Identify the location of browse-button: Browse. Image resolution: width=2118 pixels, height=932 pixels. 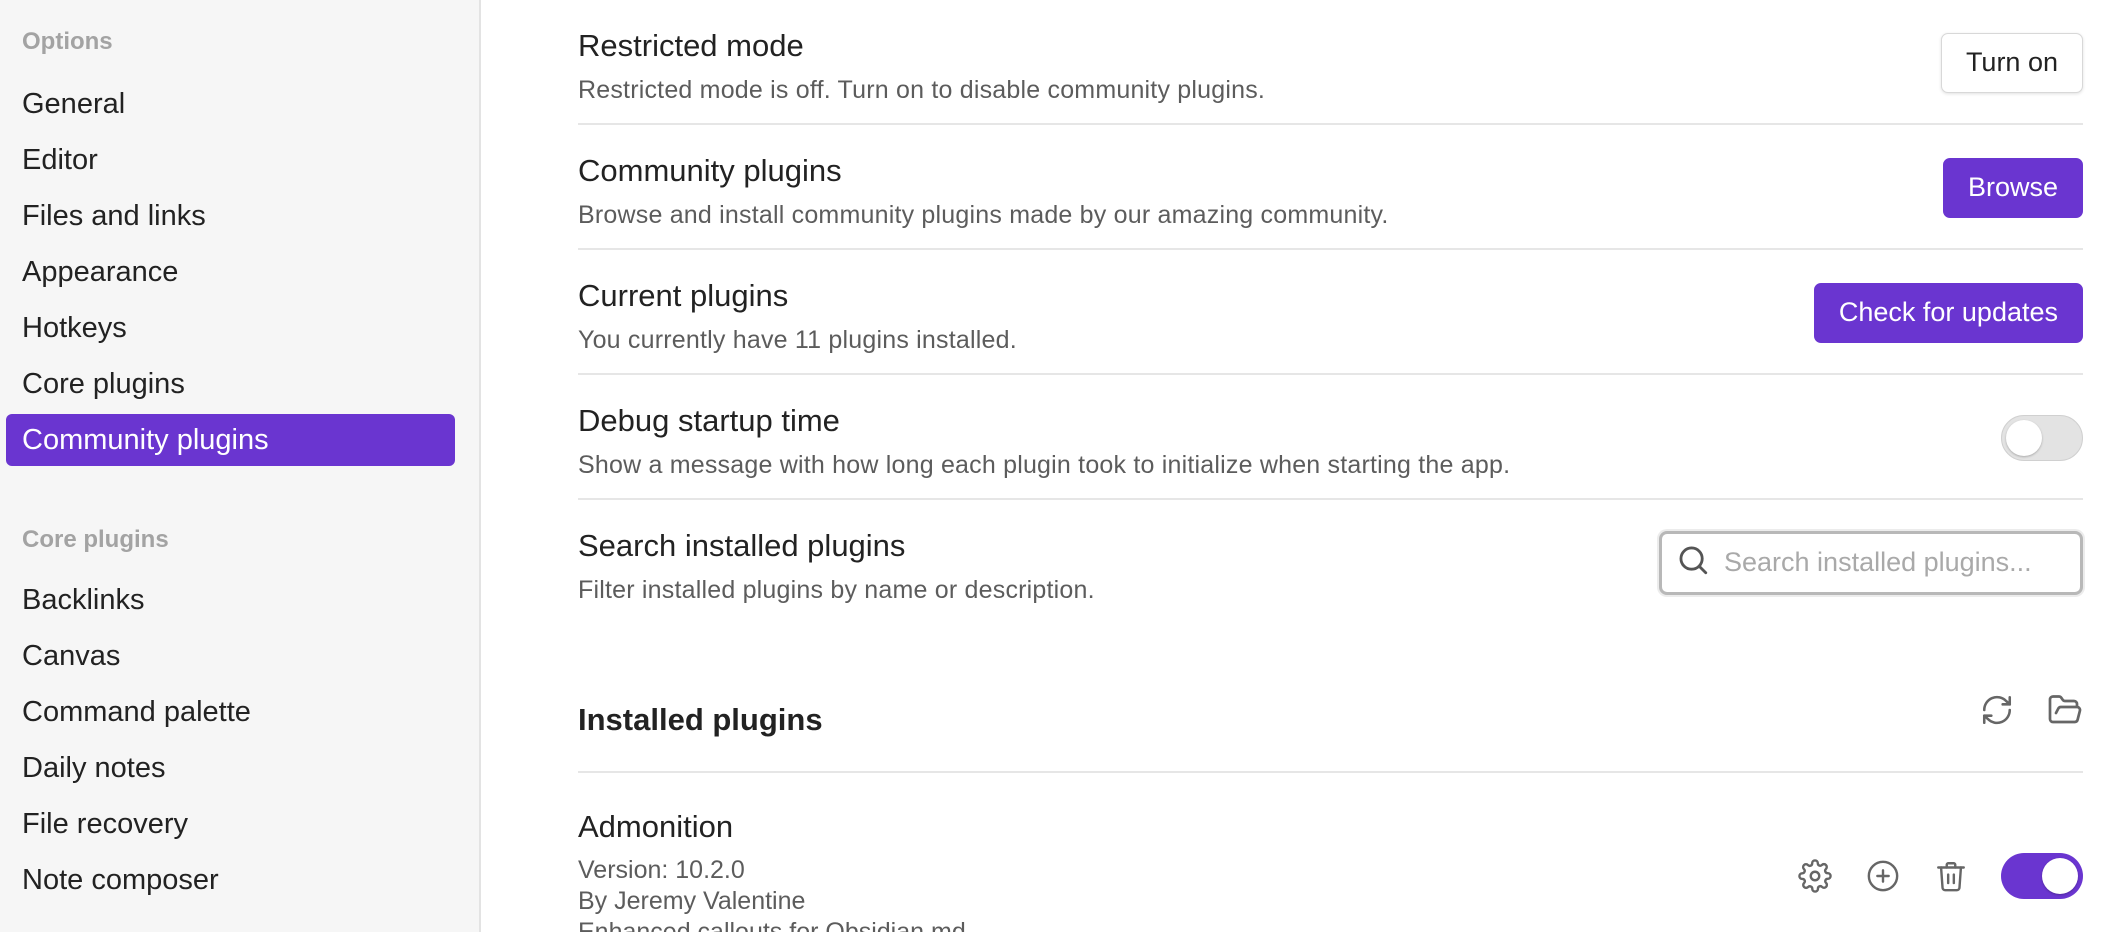
(2012, 187).